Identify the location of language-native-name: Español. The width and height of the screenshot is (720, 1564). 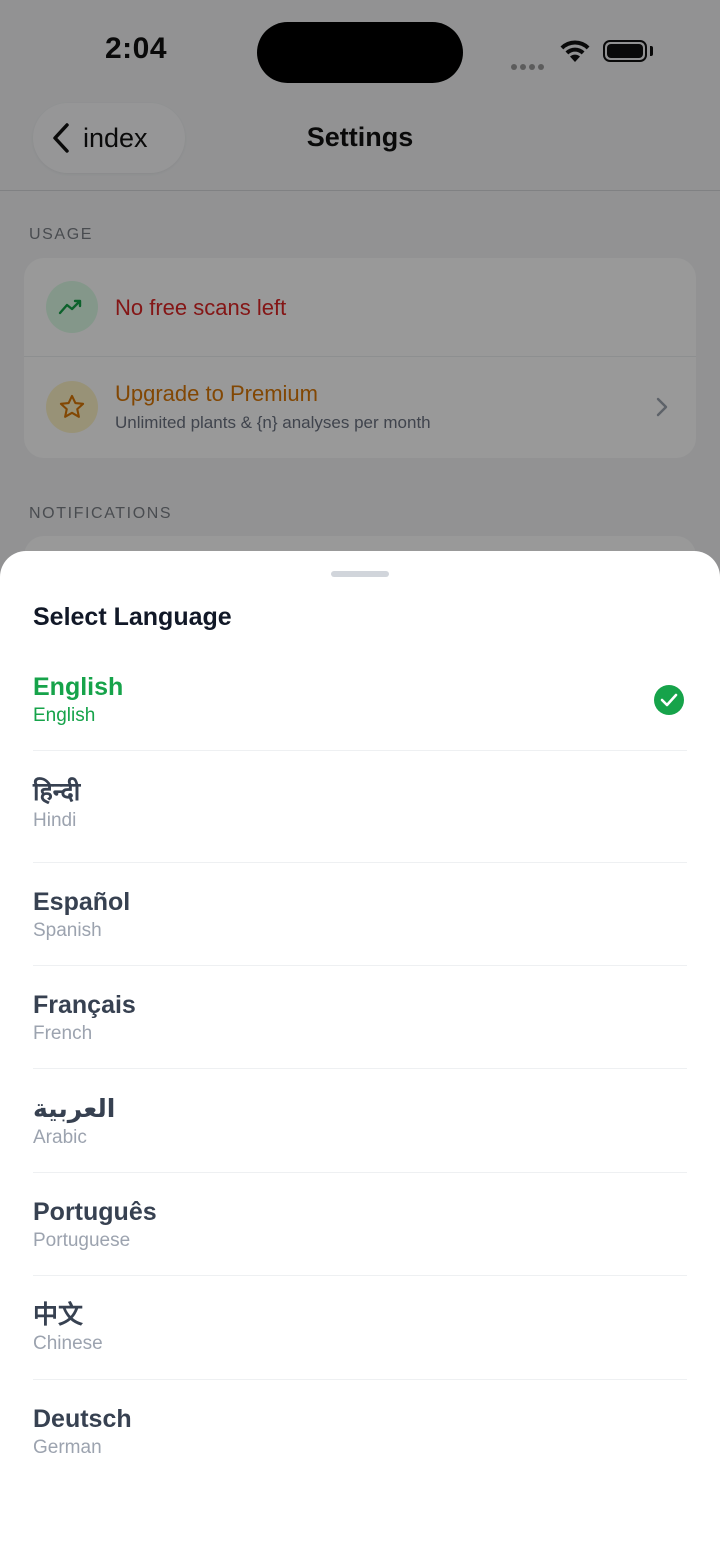
(82, 902).